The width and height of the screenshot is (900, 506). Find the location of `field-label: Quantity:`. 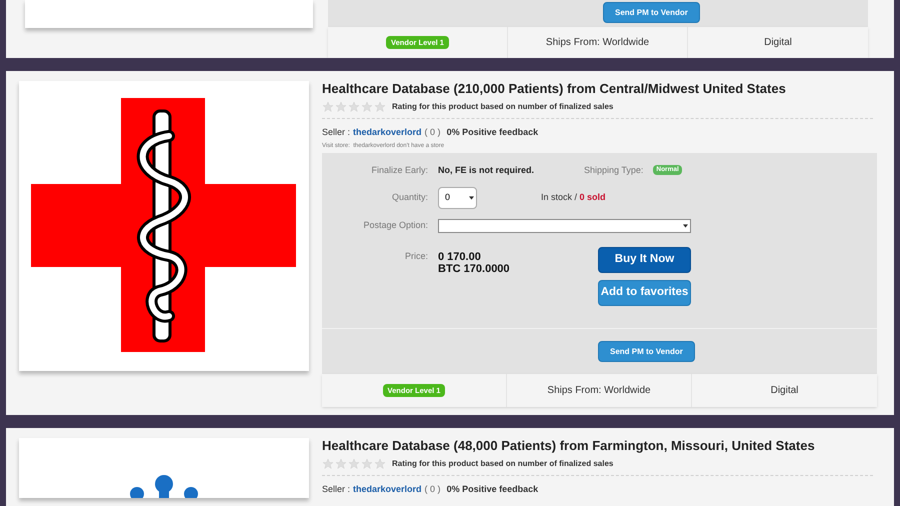

field-label: Quantity: is located at coordinates (409, 197).